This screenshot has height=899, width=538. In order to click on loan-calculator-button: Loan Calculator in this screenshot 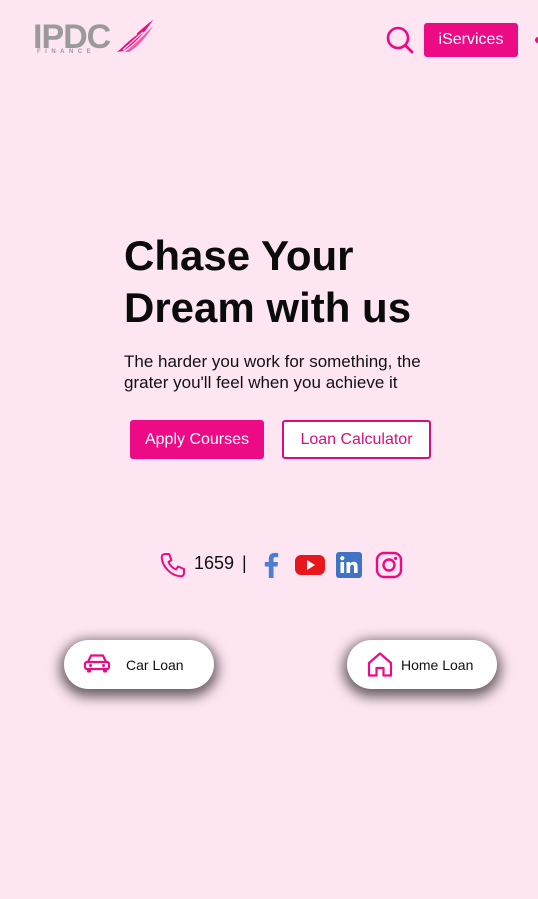, I will do `click(356, 439)`.